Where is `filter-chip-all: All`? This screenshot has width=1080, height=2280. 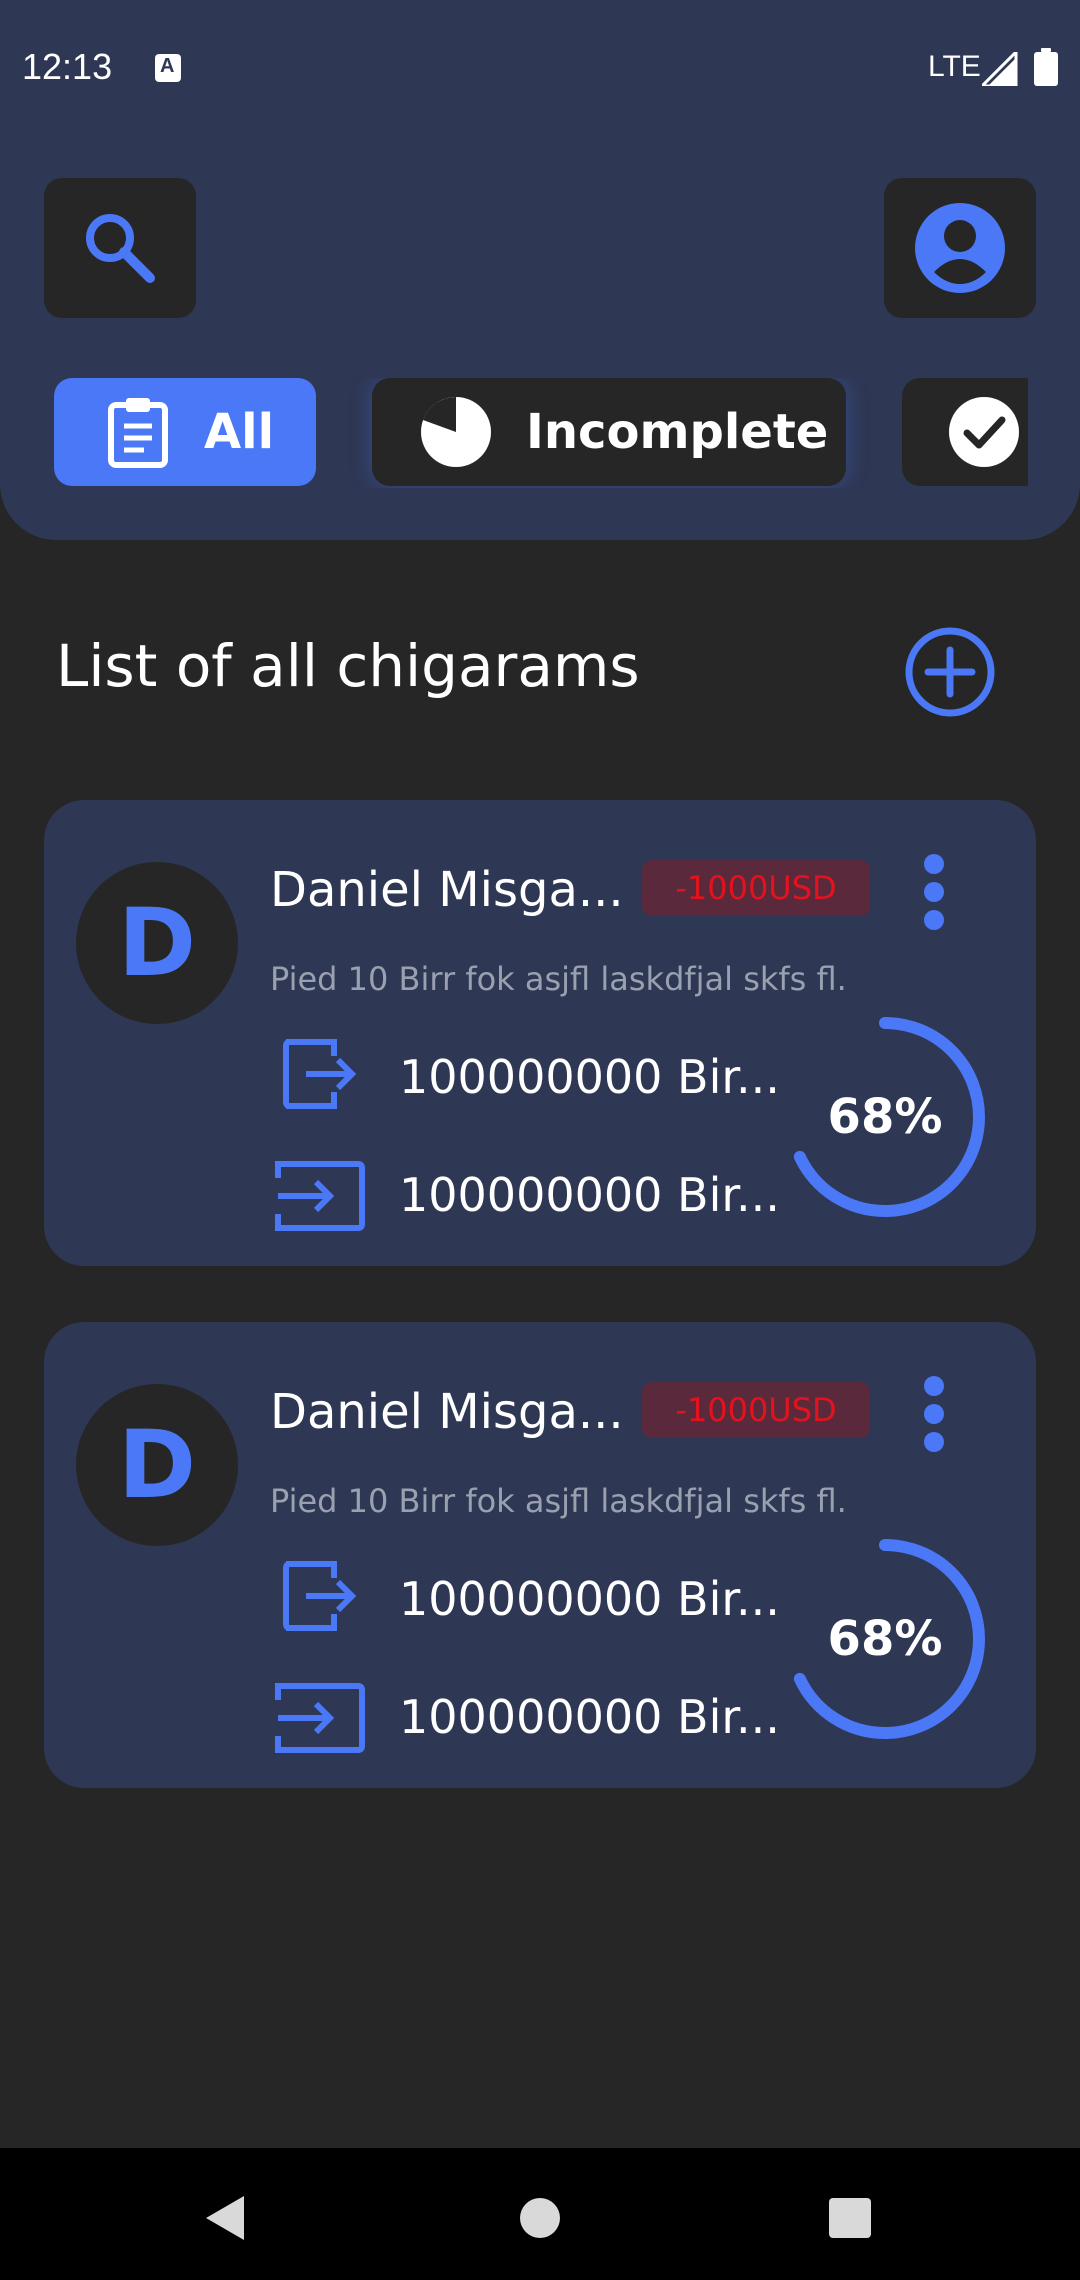 filter-chip-all: All is located at coordinates (185, 432).